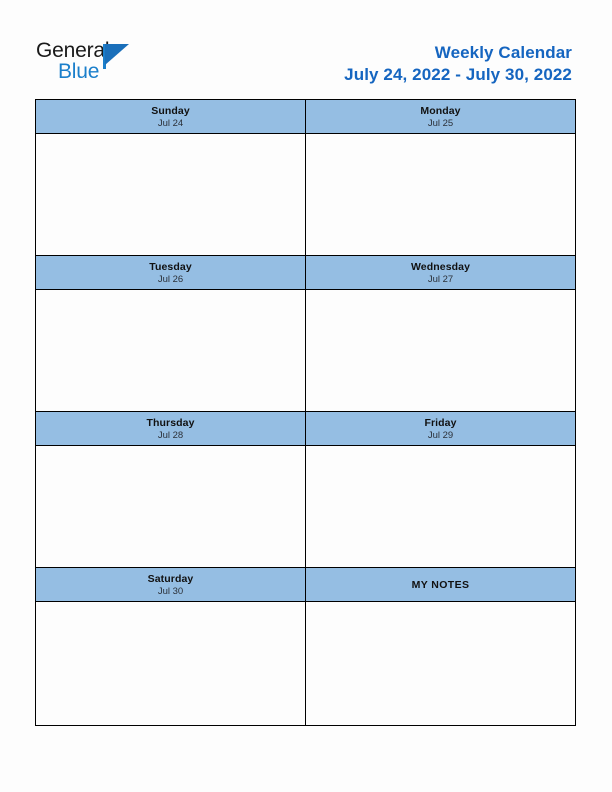 Image resolution: width=612 pixels, height=792 pixels. I want to click on day-entry-area-saturday, so click(171, 664).